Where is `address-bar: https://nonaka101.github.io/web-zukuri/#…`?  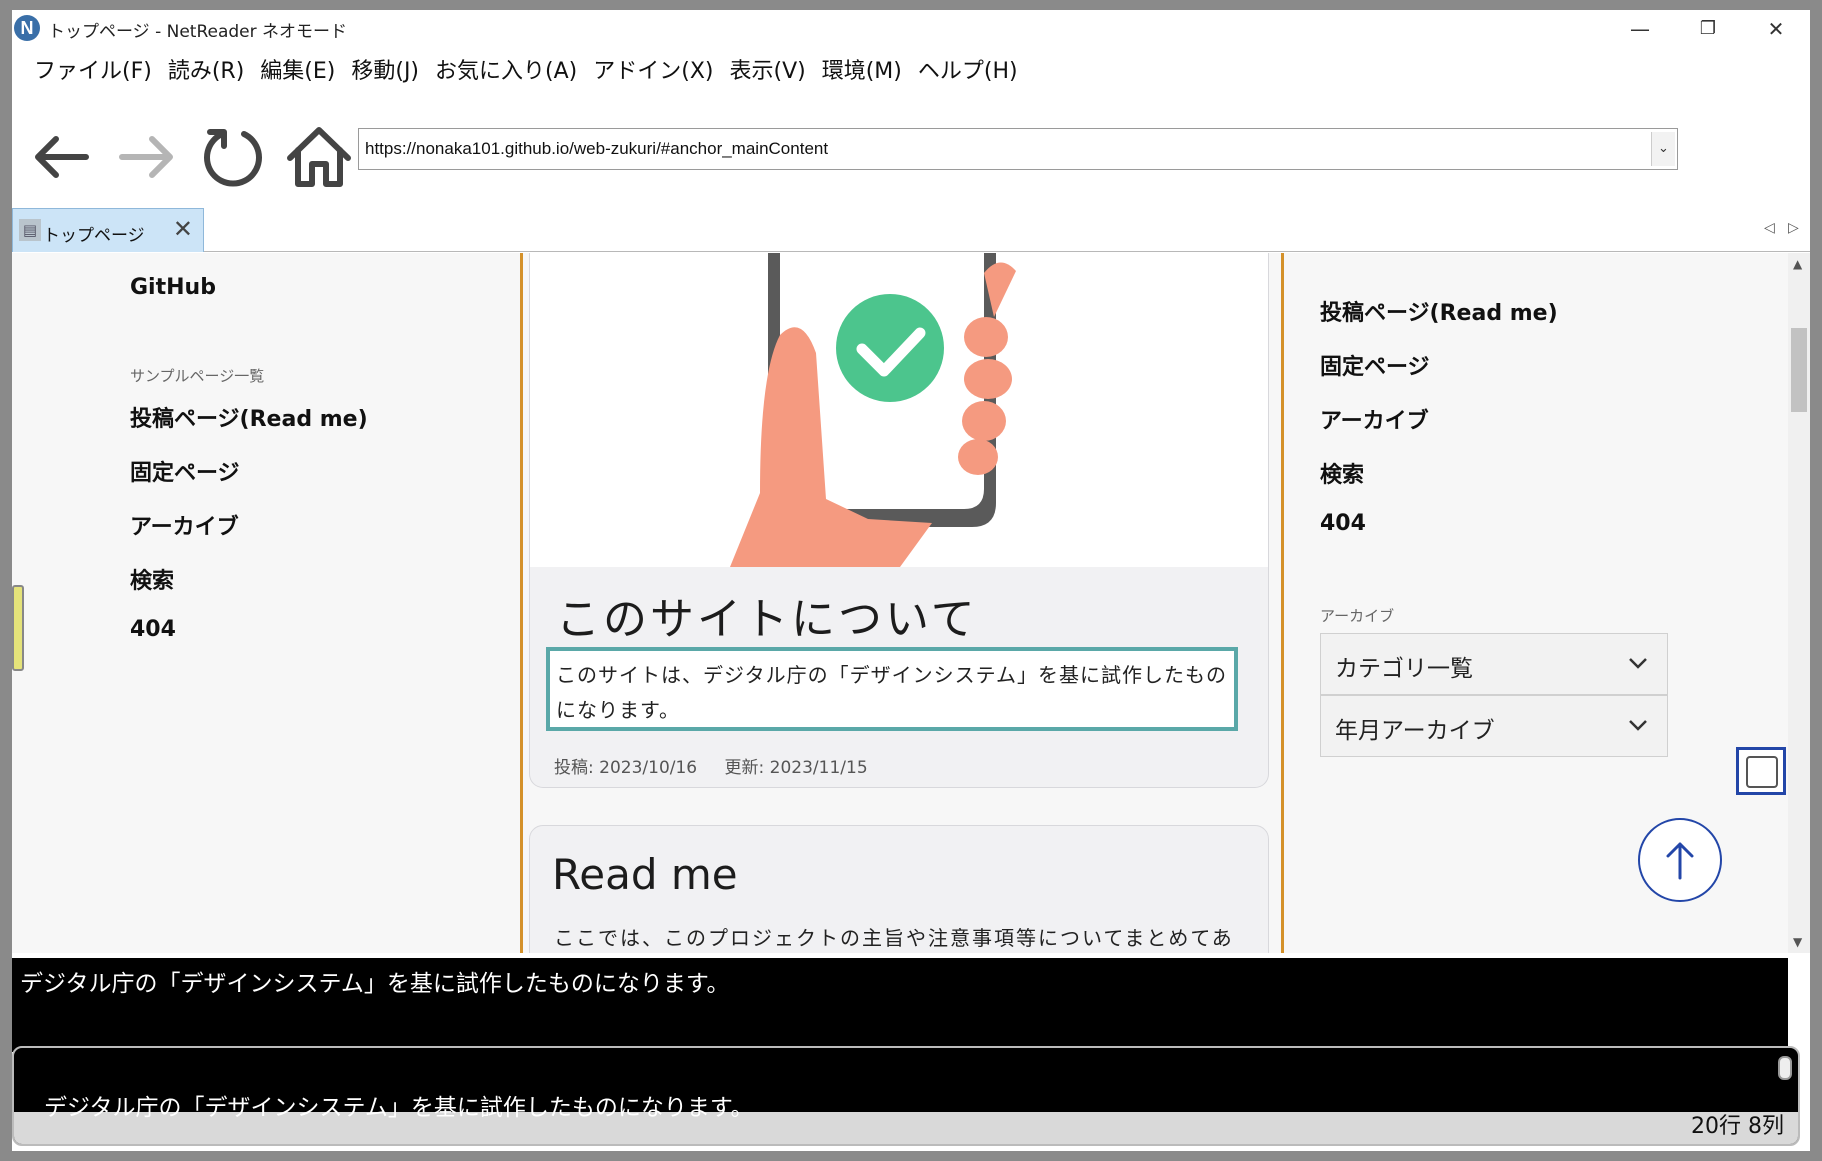
address-bar: https://nonaka101.github.io/web-zukuri/#… is located at coordinates (1018, 149).